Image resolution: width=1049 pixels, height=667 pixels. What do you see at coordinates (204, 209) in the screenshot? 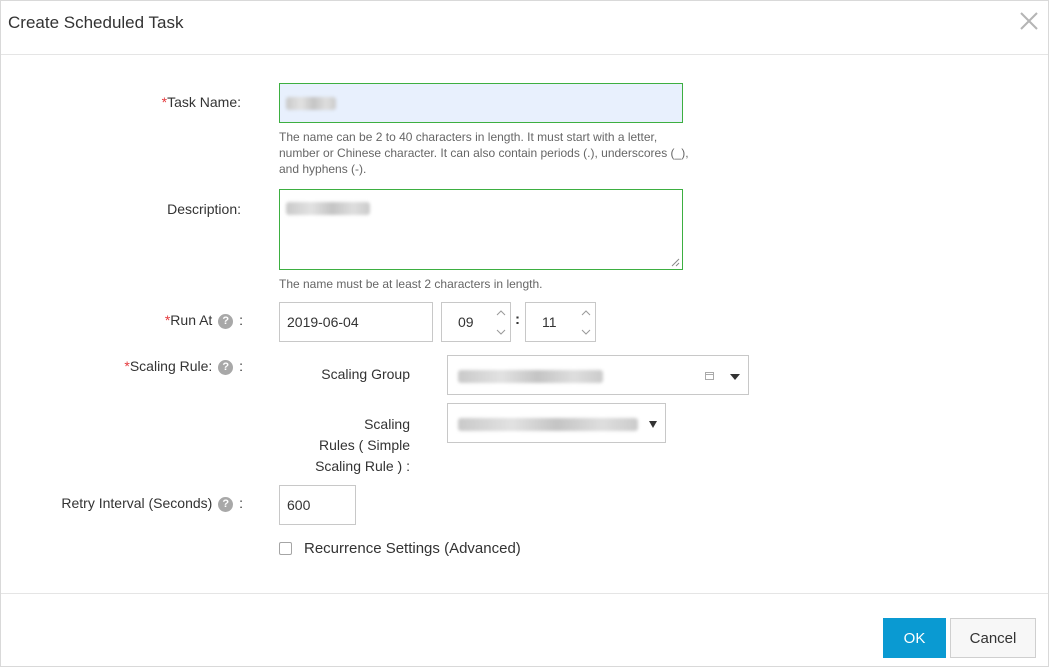
I see `description-label: Description:` at bounding box center [204, 209].